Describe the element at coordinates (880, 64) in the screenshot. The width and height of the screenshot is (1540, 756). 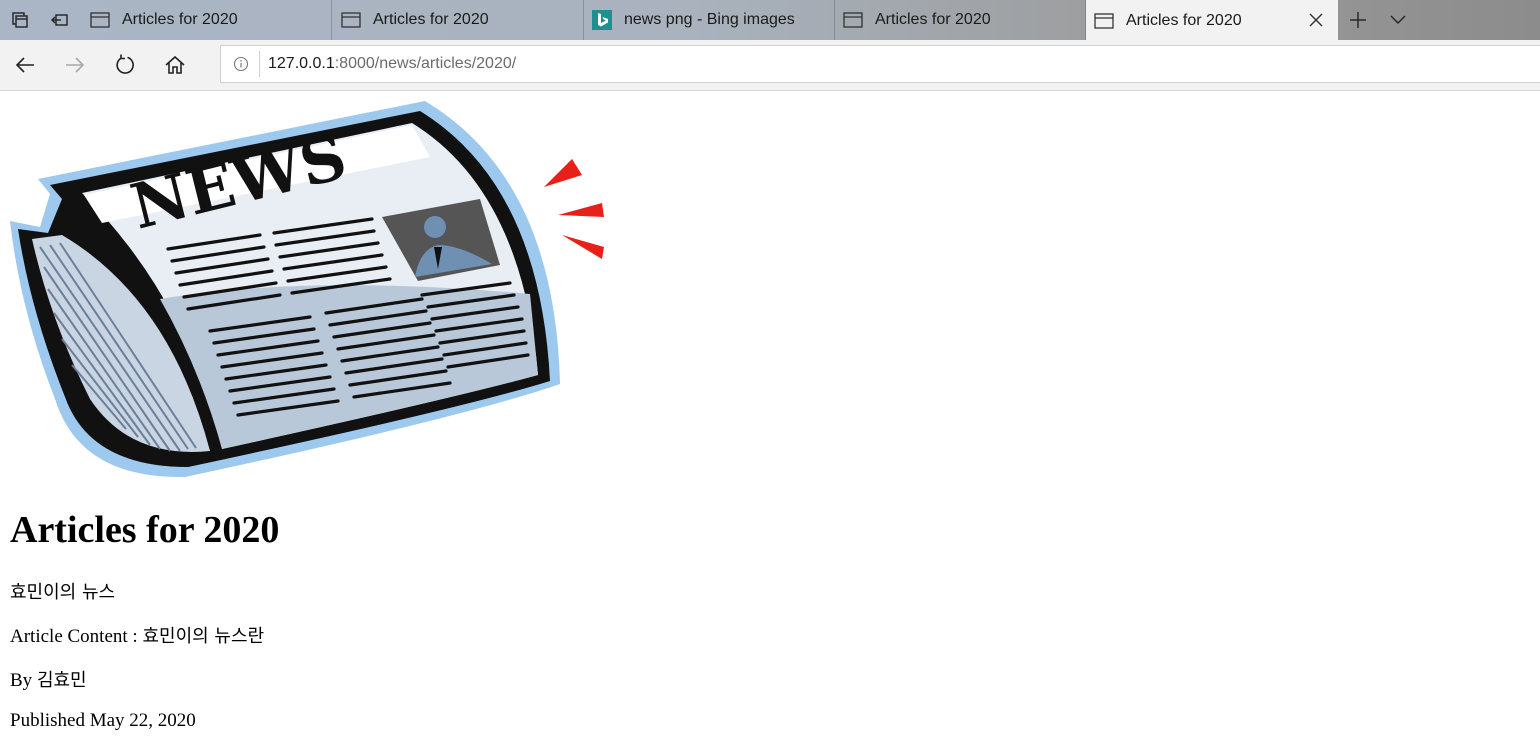
I see `address-bar: 127.0.0.1:8000/news/articles/2020/` at that location.